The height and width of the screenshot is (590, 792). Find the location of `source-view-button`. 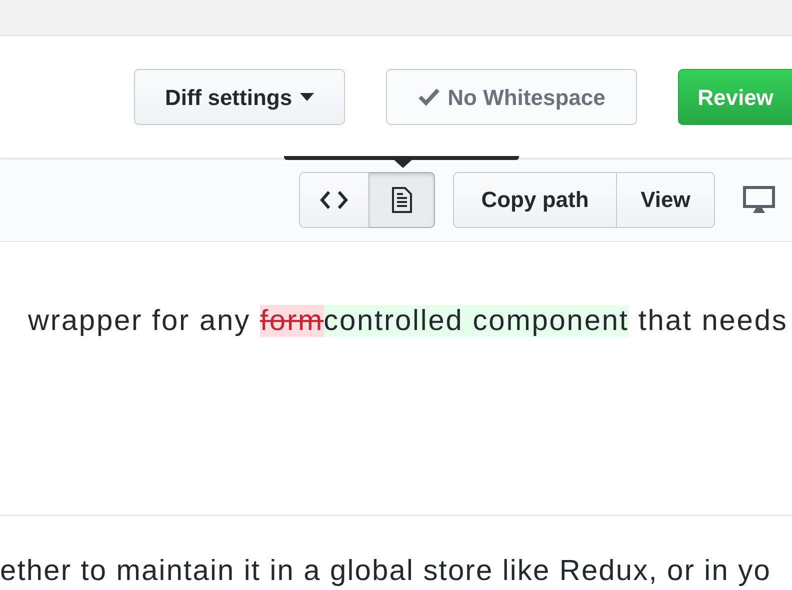

source-view-button is located at coordinates (334, 200).